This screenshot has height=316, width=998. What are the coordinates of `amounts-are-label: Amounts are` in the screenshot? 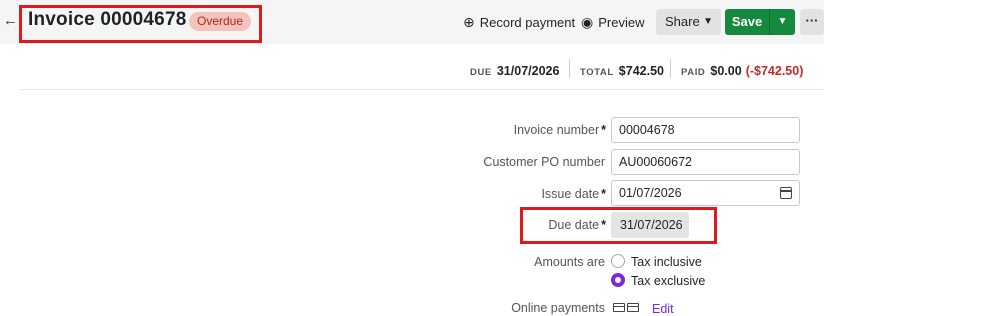 It's located at (569, 262).